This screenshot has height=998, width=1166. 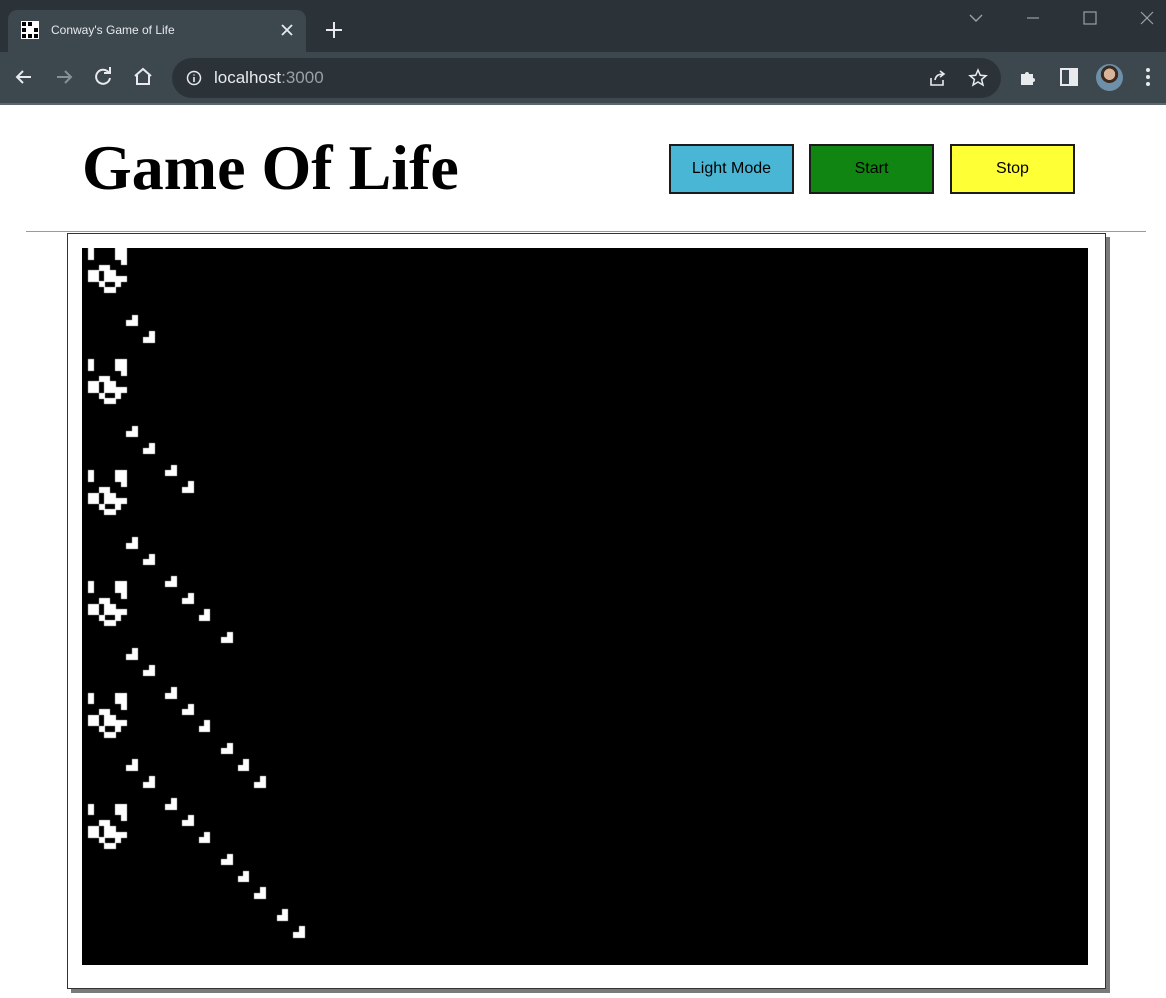 I want to click on tab-favicon-icon, so click(x=30, y=30).